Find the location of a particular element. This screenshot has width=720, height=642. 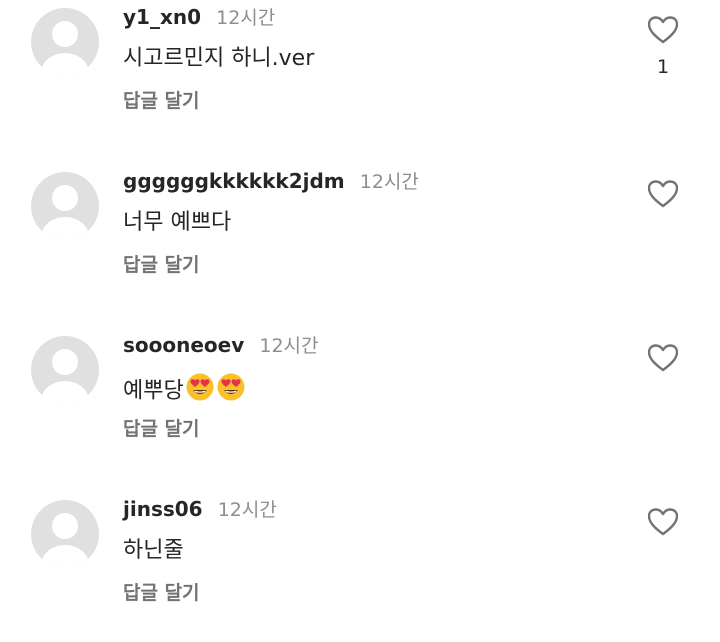

comment-text-row: 예뿌당 is located at coordinates (184, 391).